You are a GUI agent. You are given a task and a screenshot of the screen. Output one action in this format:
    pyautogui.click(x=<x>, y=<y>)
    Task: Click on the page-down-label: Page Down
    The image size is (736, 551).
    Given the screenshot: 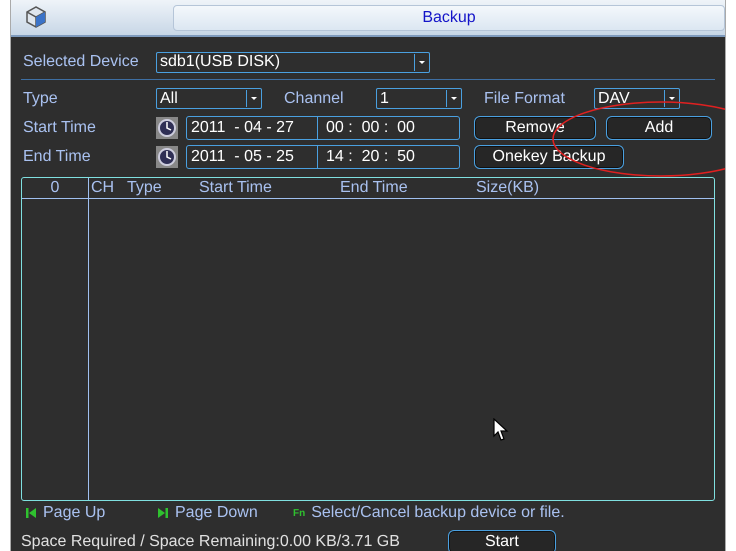 What is the action you would take?
    pyautogui.click(x=217, y=513)
    